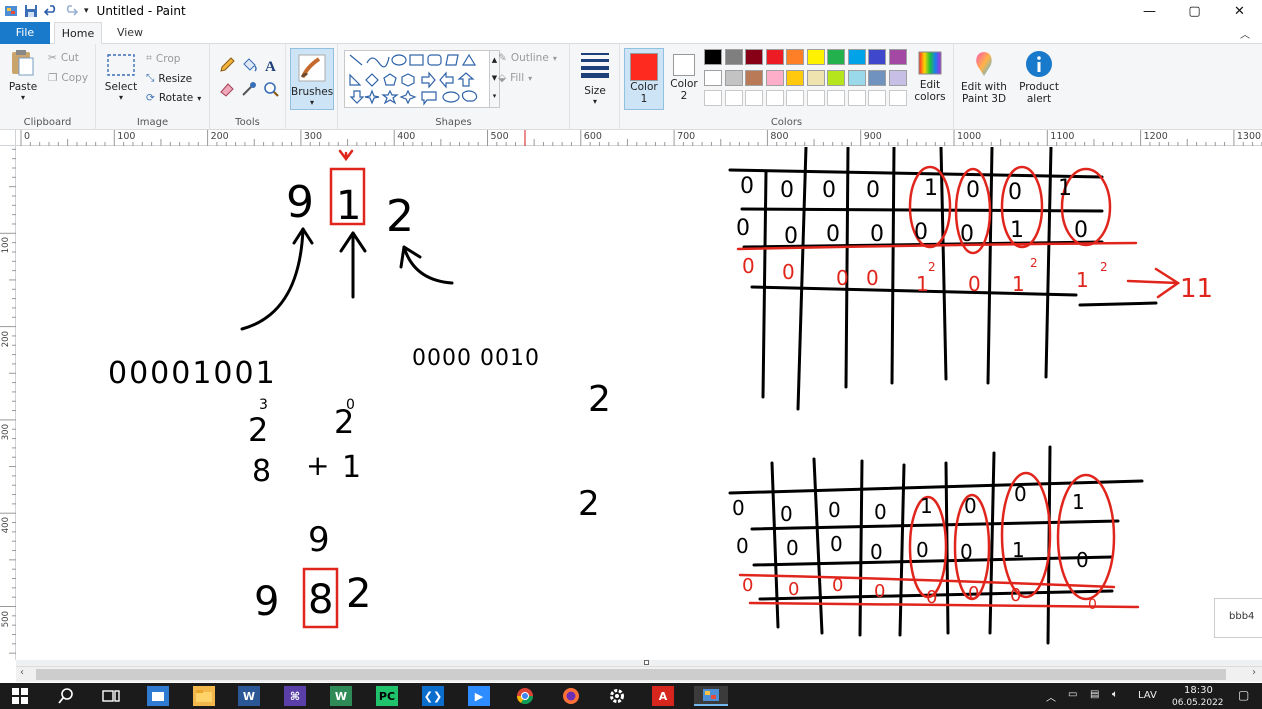 This screenshot has height=709, width=1262. Describe the element at coordinates (68, 78) in the screenshot. I see `copy-button: ❐ Copy` at that location.